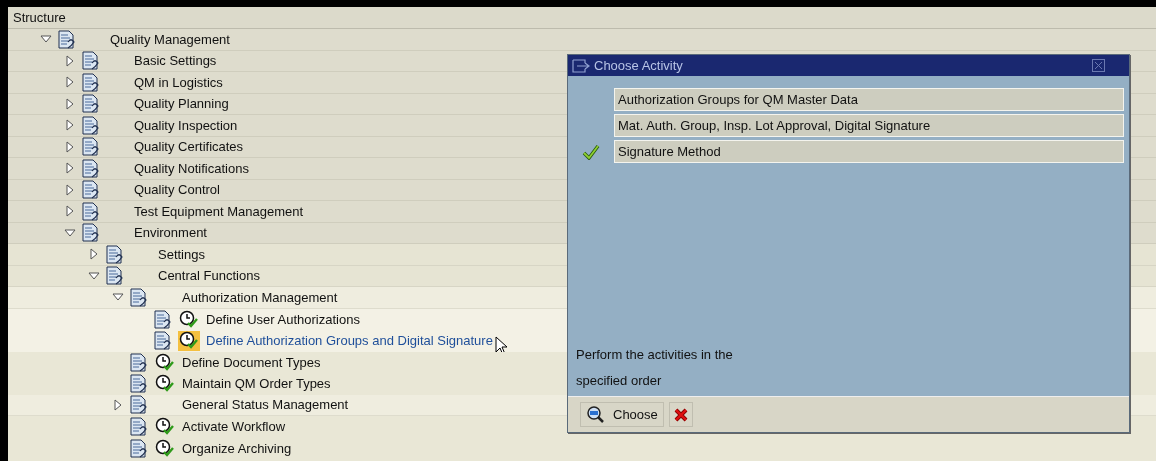  I want to click on magnifier-icon, so click(595, 414).